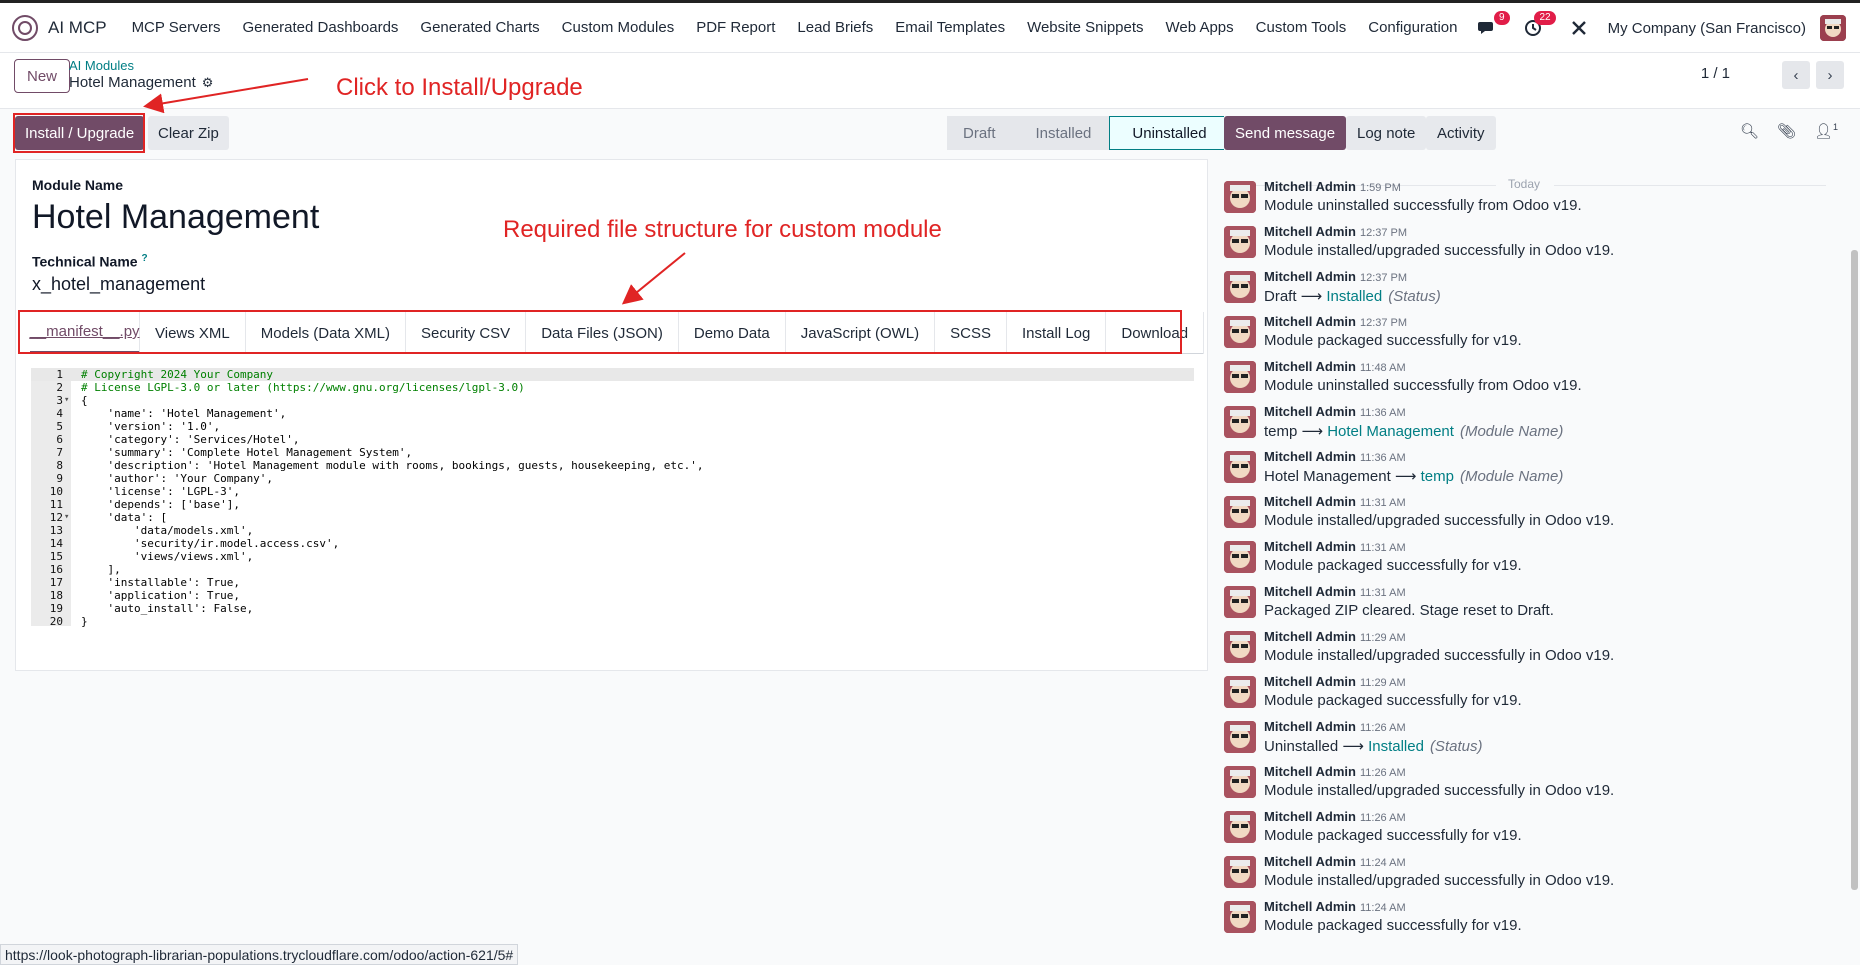  What do you see at coordinates (612, 504) in the screenshot?
I see `code-line: 11 'depends': ['base'],` at bounding box center [612, 504].